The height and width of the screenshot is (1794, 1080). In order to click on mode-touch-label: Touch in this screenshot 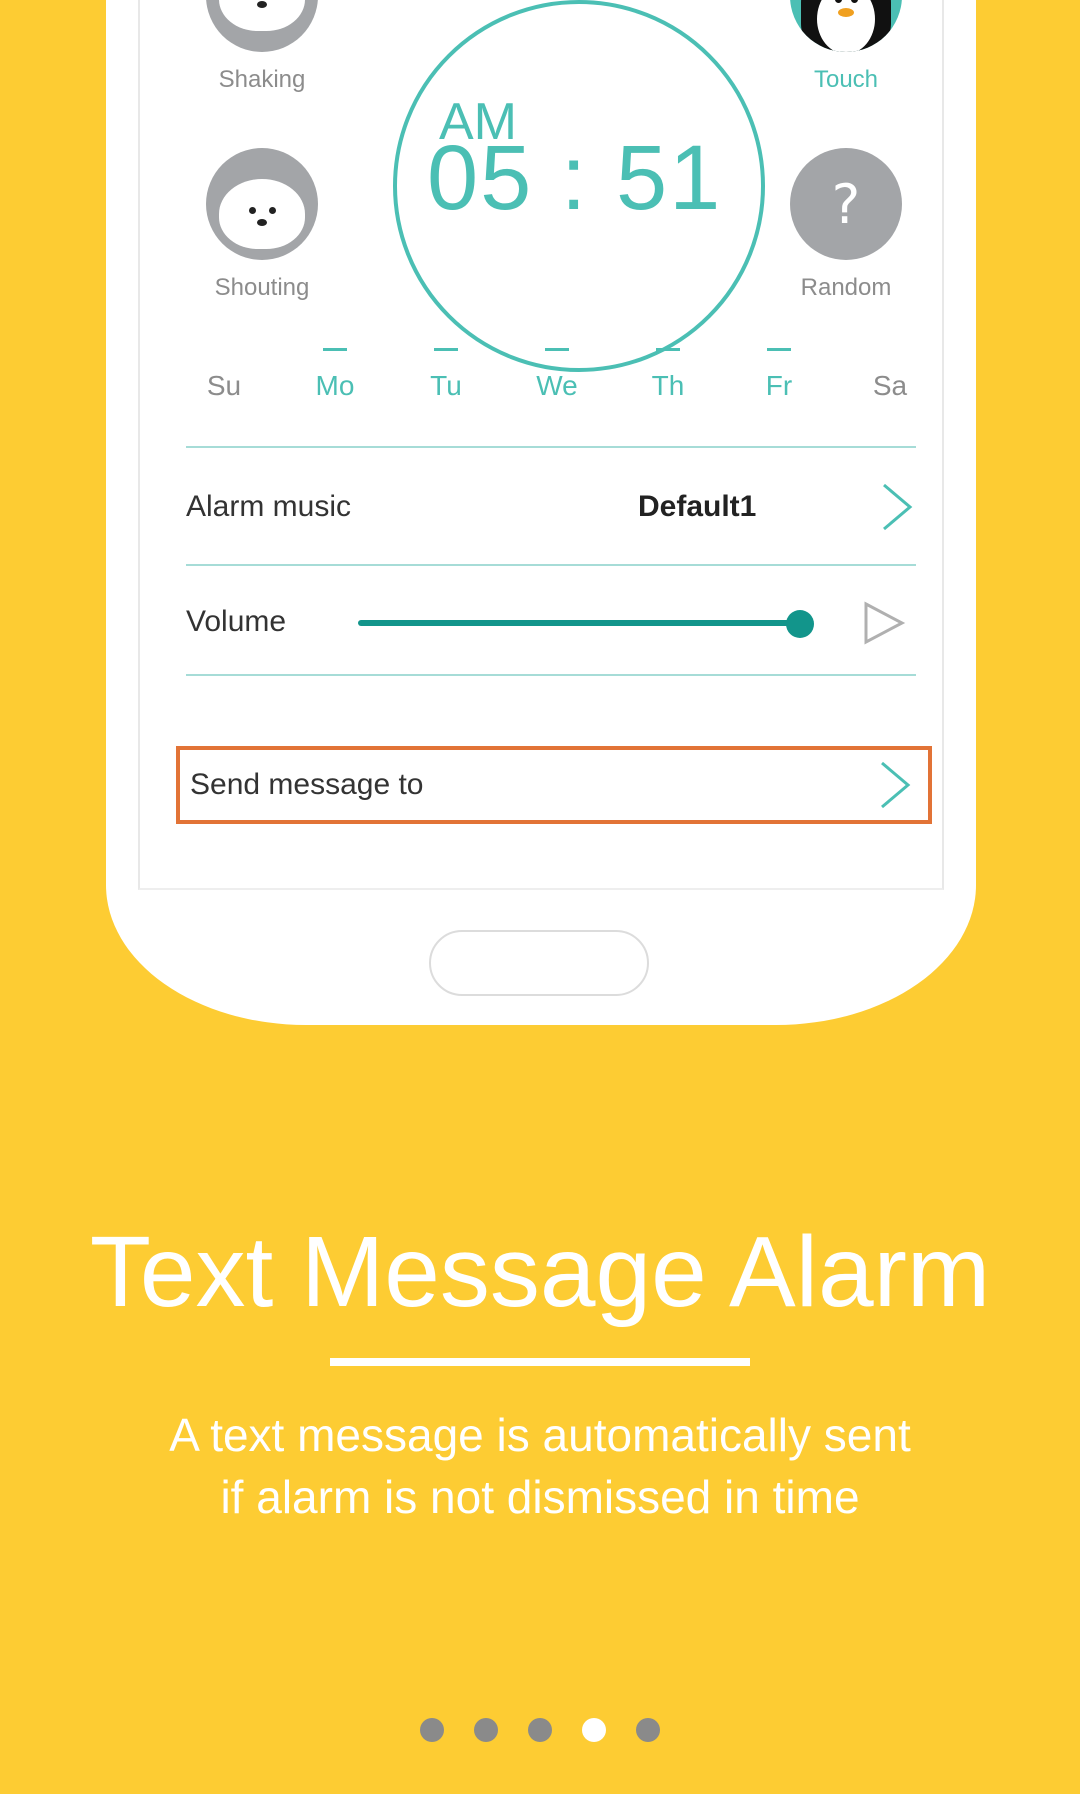, I will do `click(846, 79)`.